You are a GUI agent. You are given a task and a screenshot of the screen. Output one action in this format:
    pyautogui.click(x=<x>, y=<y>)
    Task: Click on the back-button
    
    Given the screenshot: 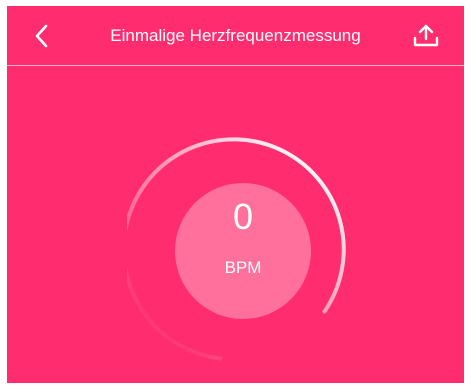 What is the action you would take?
    pyautogui.click(x=43, y=36)
    